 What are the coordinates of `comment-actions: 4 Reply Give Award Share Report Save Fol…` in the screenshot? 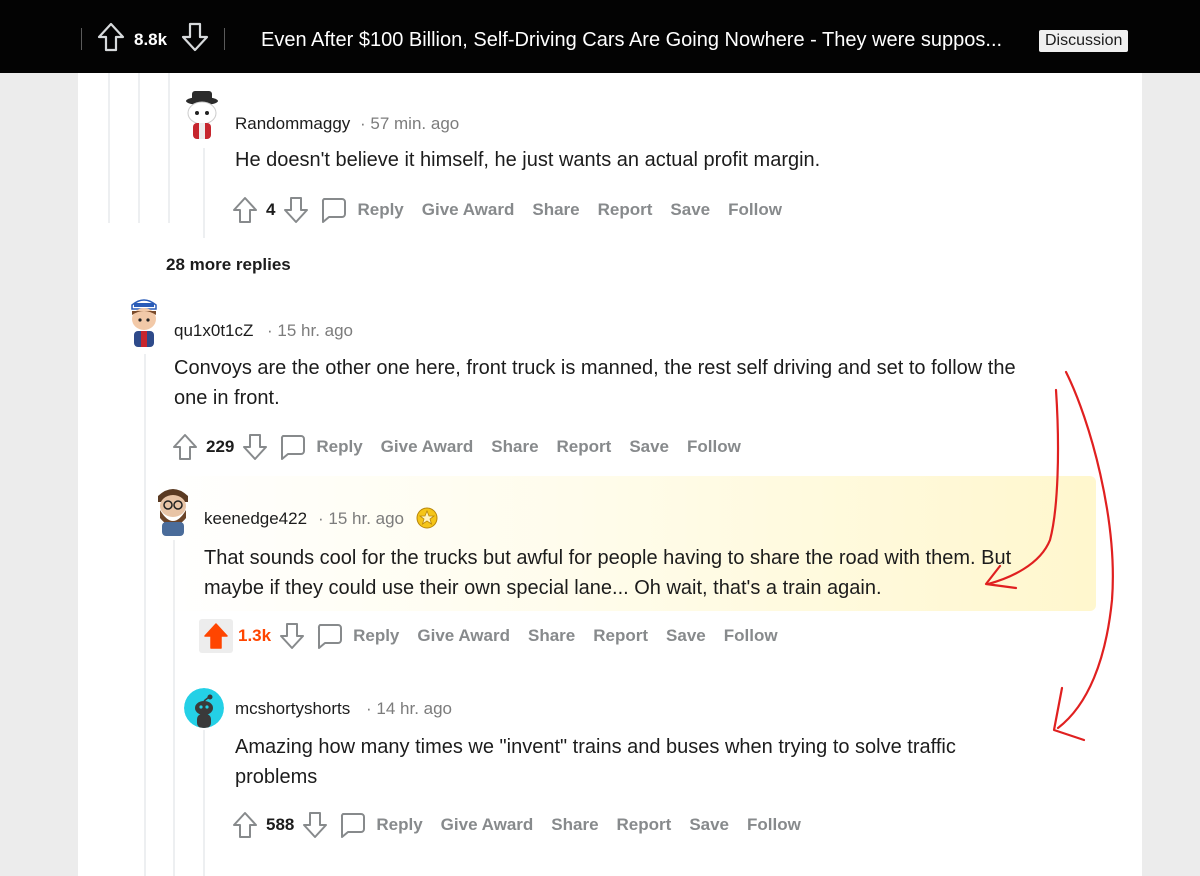 It's located at (516, 210).